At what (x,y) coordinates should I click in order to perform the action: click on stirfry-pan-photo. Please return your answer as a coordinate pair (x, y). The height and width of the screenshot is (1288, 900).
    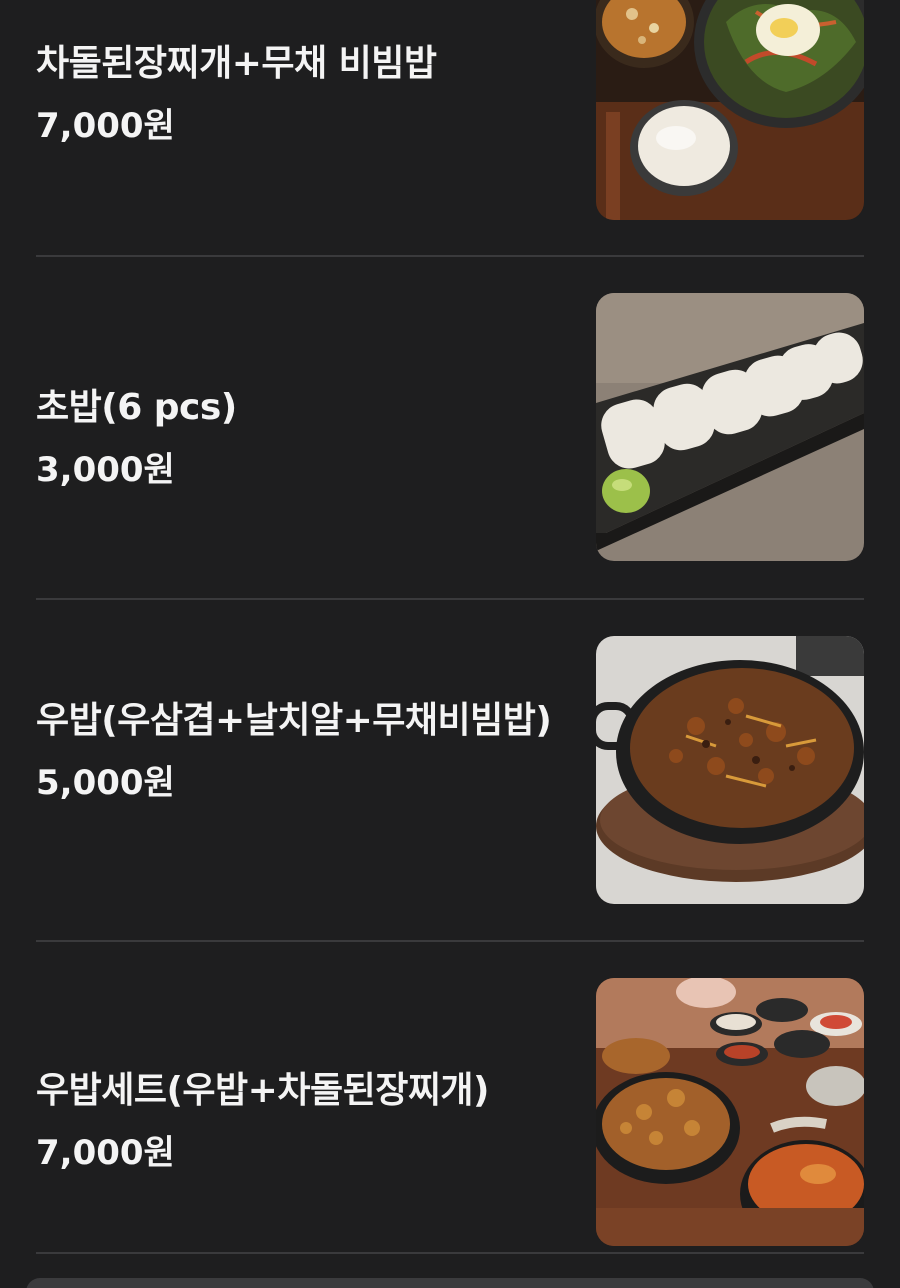
    Looking at the image, I should click on (730, 770).